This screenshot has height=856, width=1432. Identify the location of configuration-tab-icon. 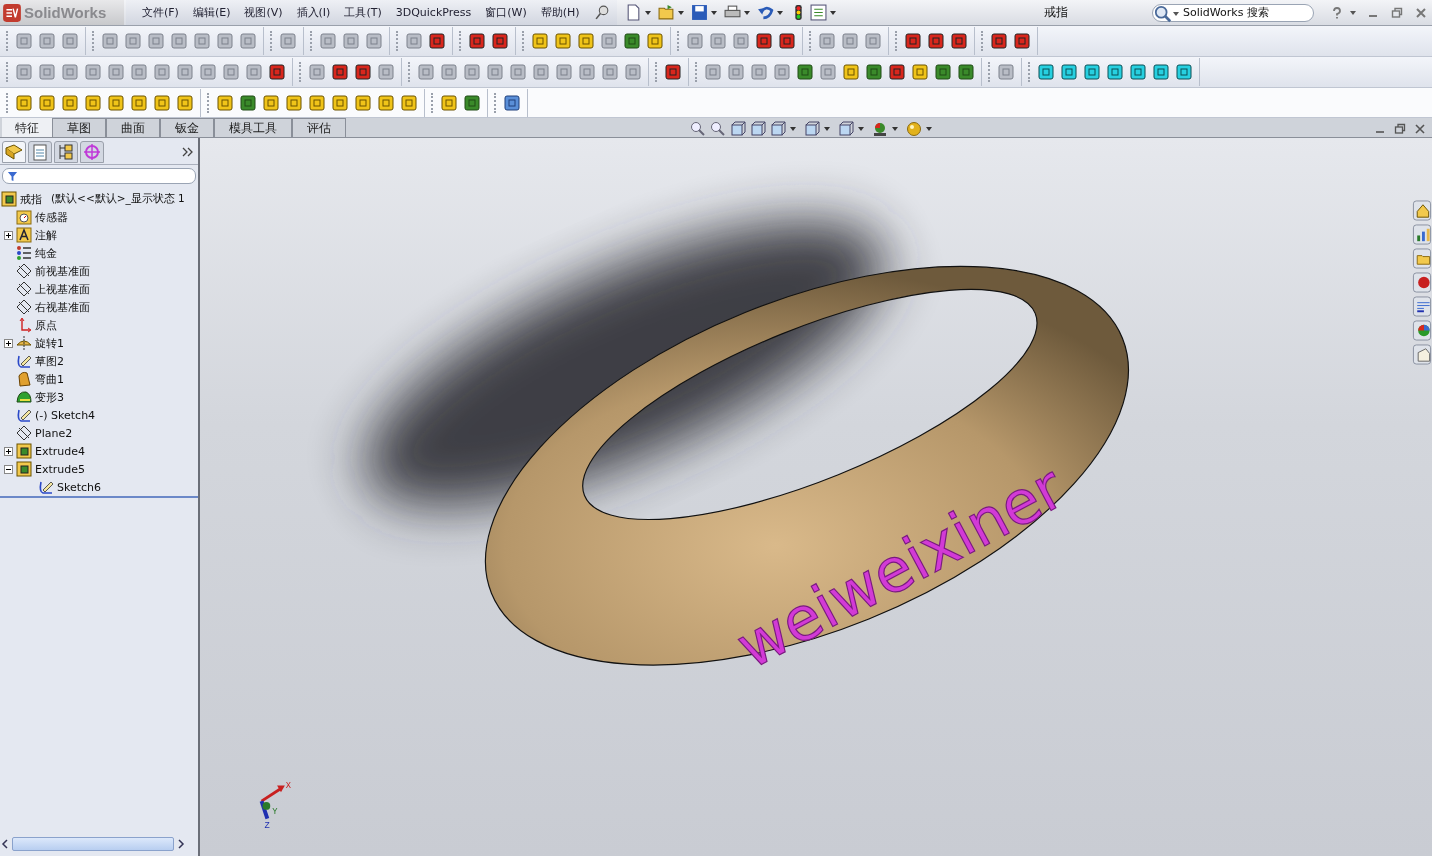
(66, 152).